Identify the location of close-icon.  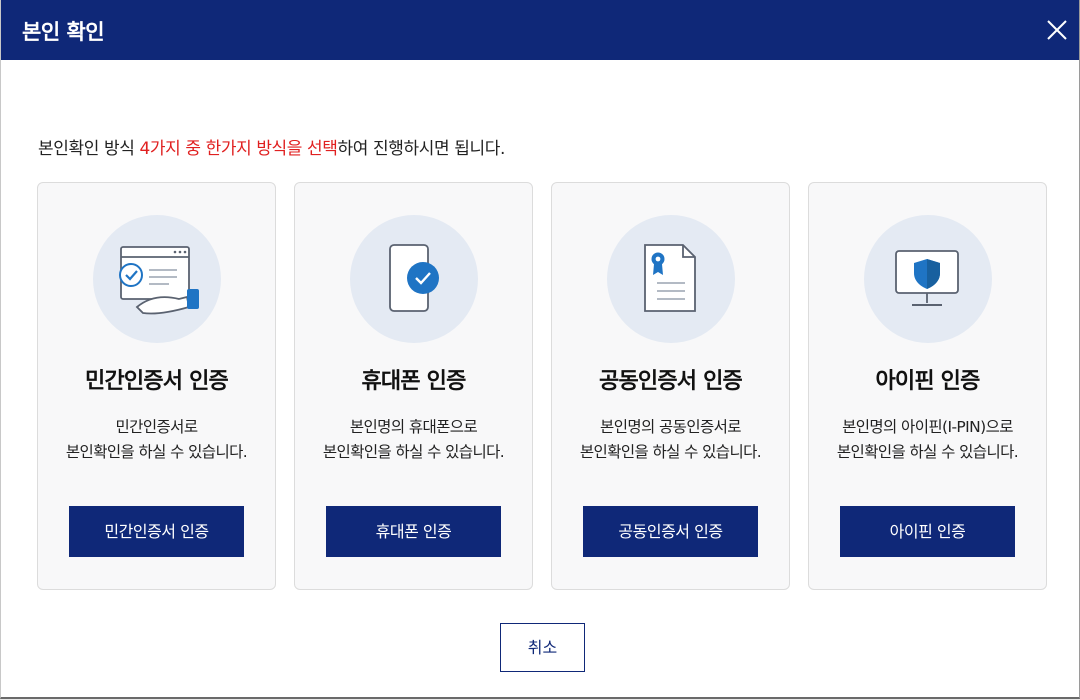
(1057, 30).